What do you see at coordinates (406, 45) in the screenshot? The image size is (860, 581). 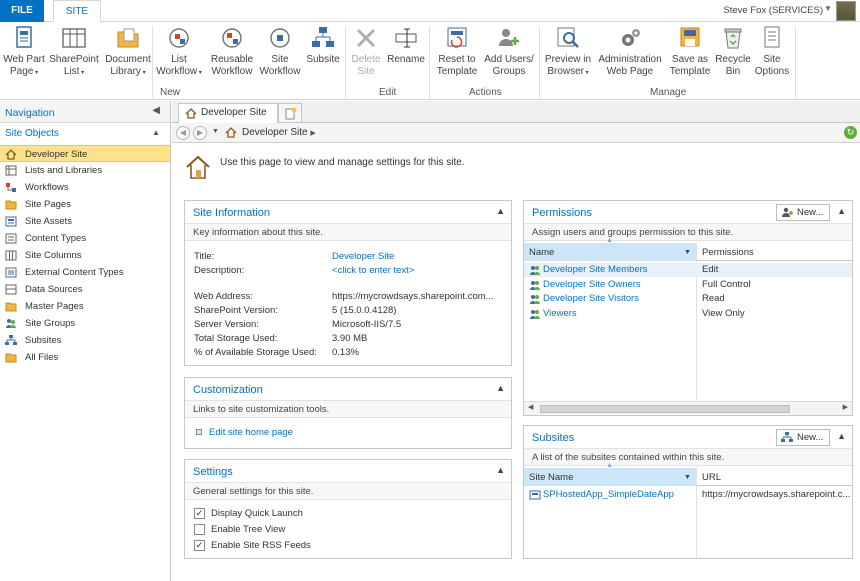 I see `rename-button: Rename` at bounding box center [406, 45].